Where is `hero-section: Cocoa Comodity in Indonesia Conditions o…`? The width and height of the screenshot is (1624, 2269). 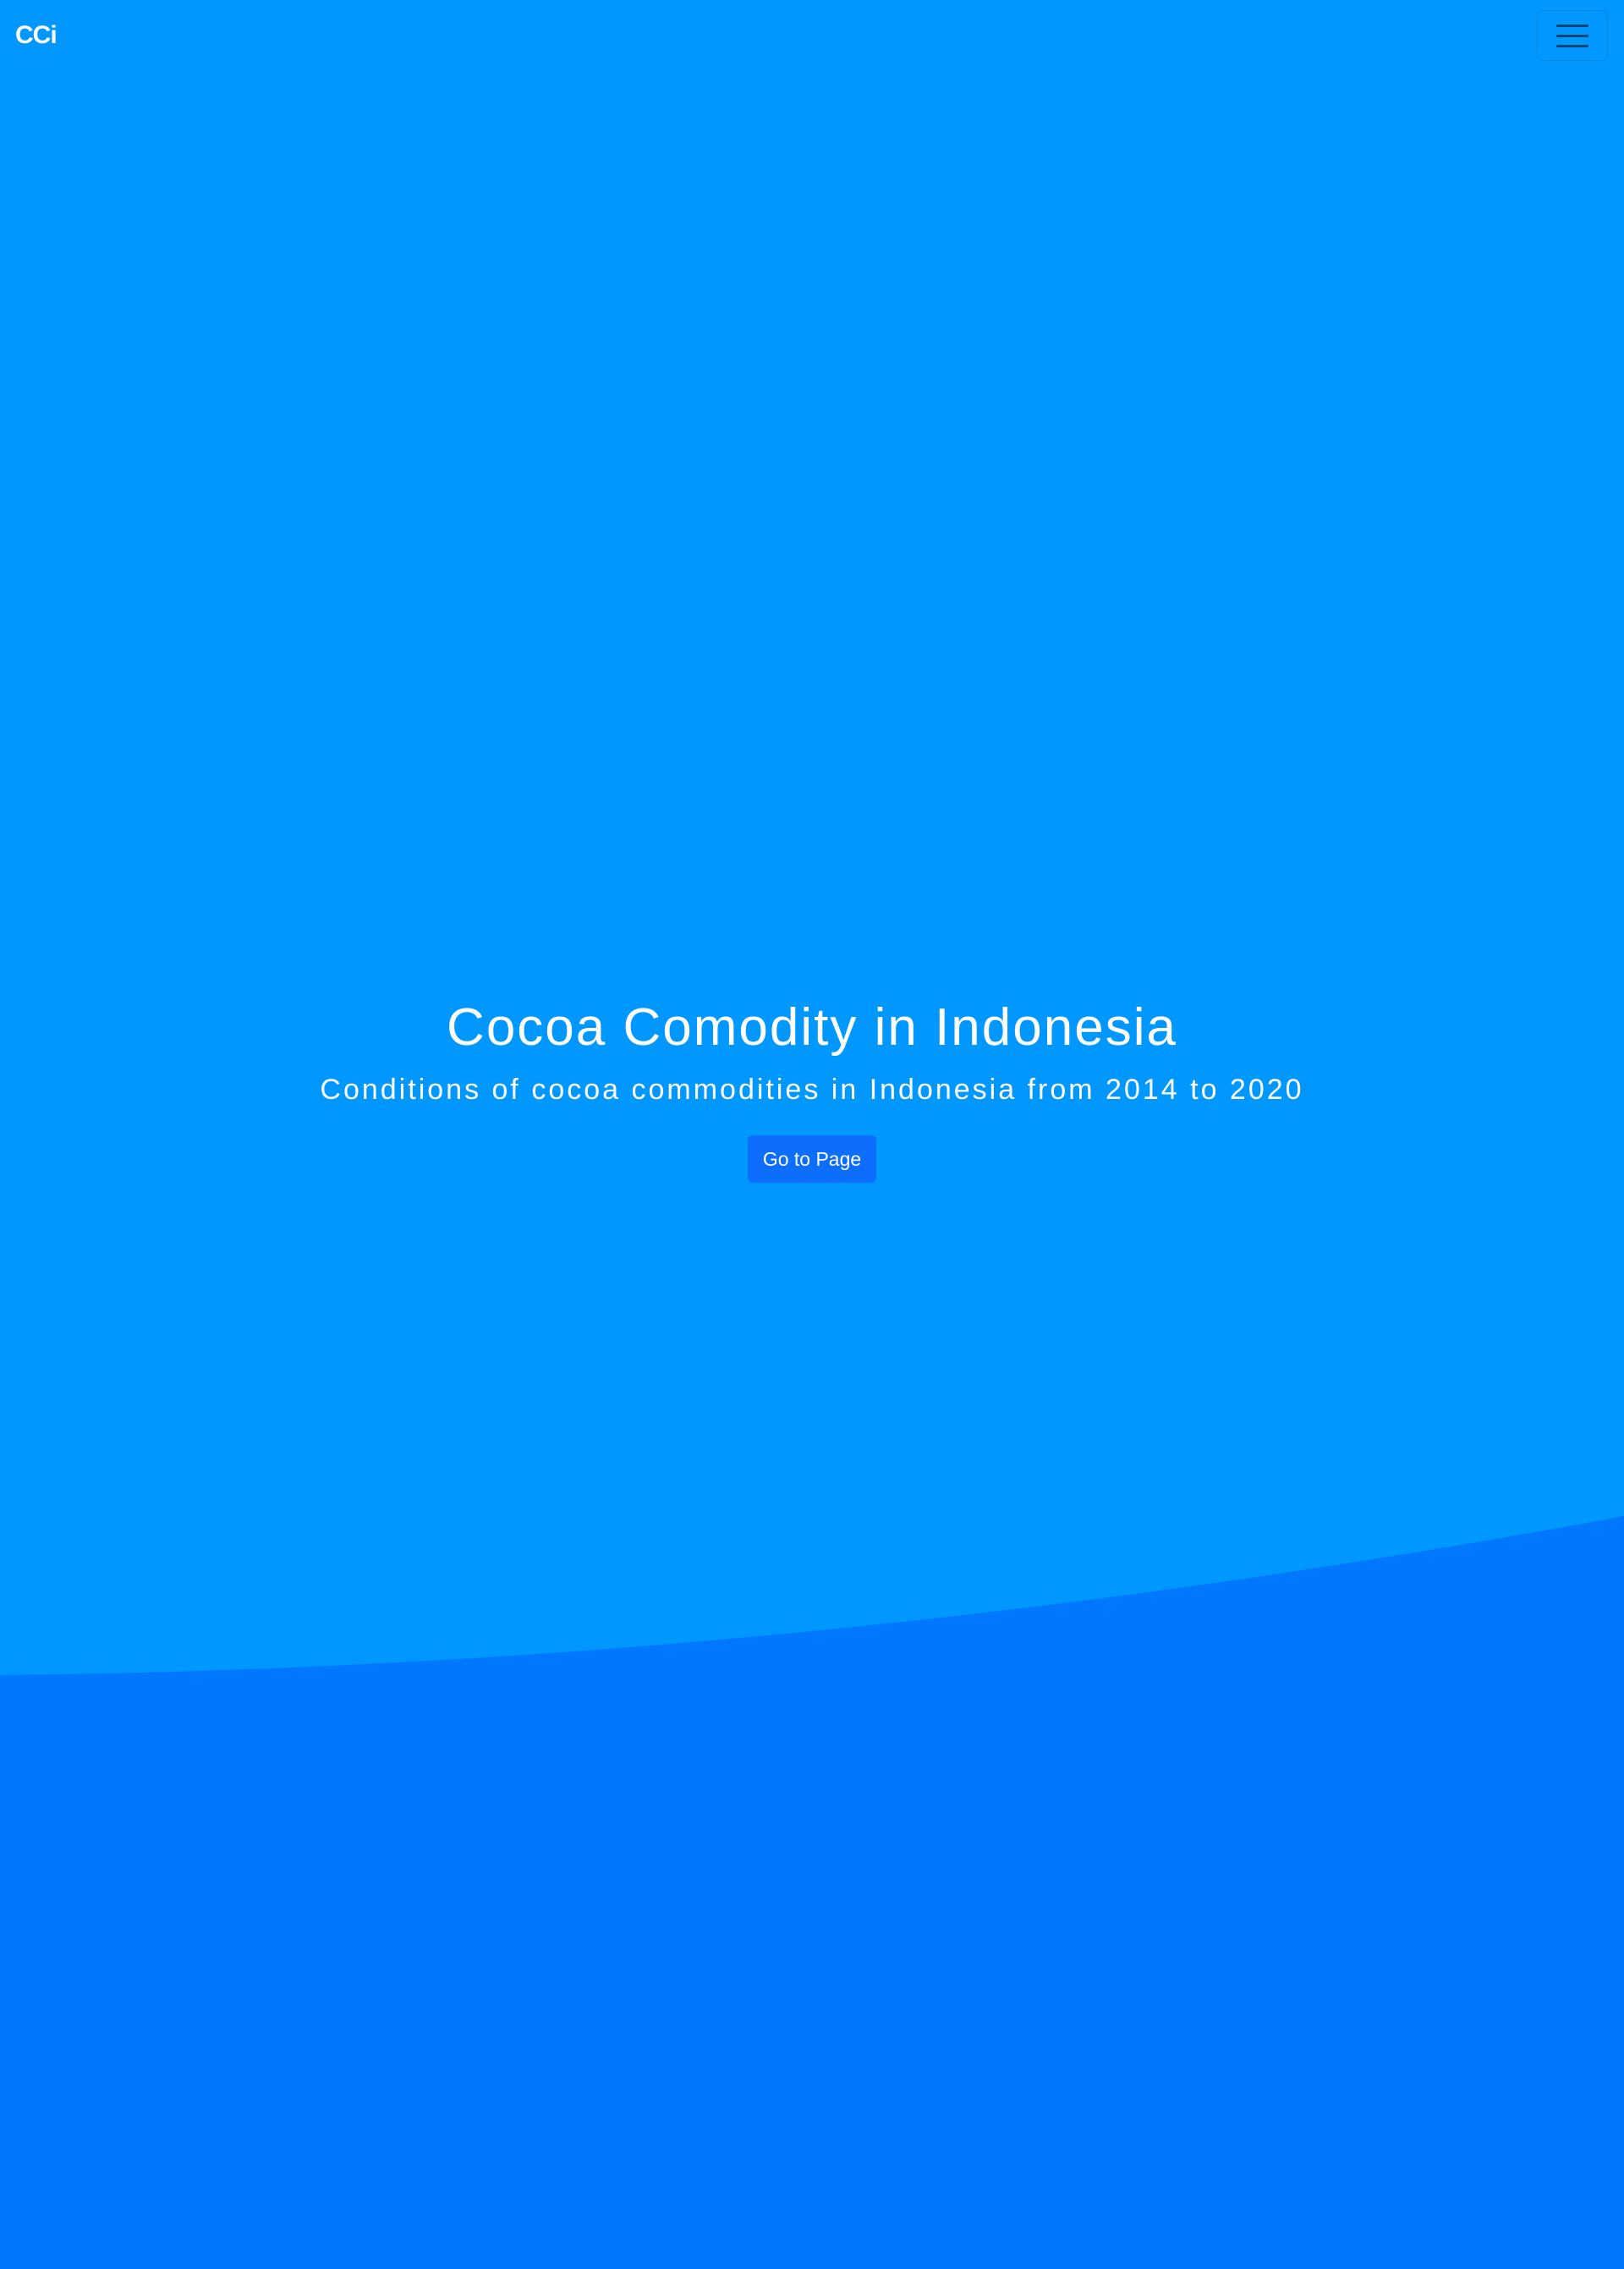
hero-section: Cocoa Comodity in Indonesia Conditions o… is located at coordinates (812, 1086).